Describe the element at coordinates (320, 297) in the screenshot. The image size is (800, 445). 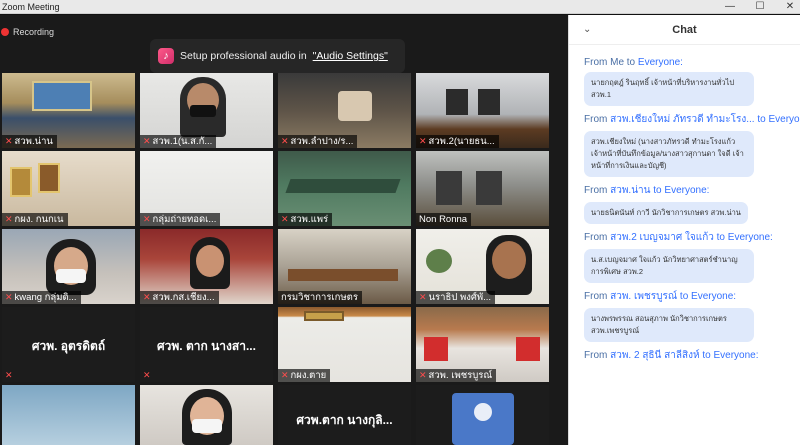
I see `participant-name: กรมวิชาการเกษตร` at that location.